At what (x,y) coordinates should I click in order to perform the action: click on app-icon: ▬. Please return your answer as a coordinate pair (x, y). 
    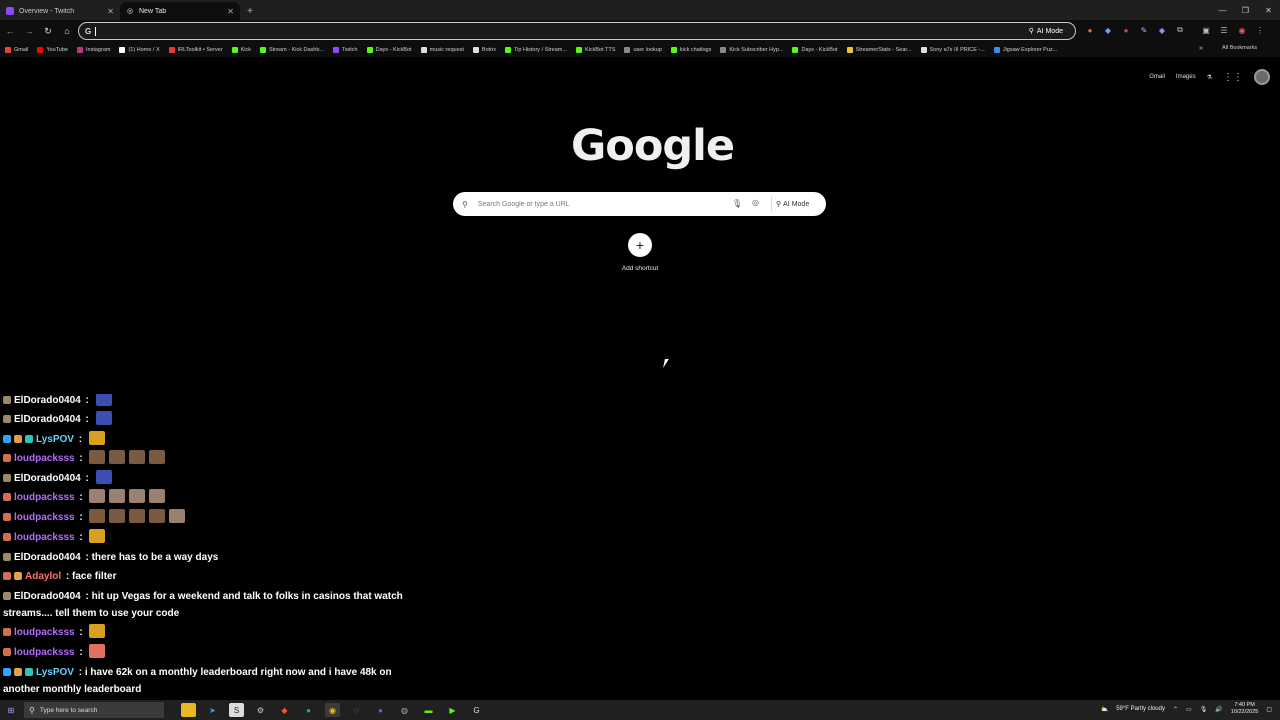
    Looking at the image, I should click on (428, 710).